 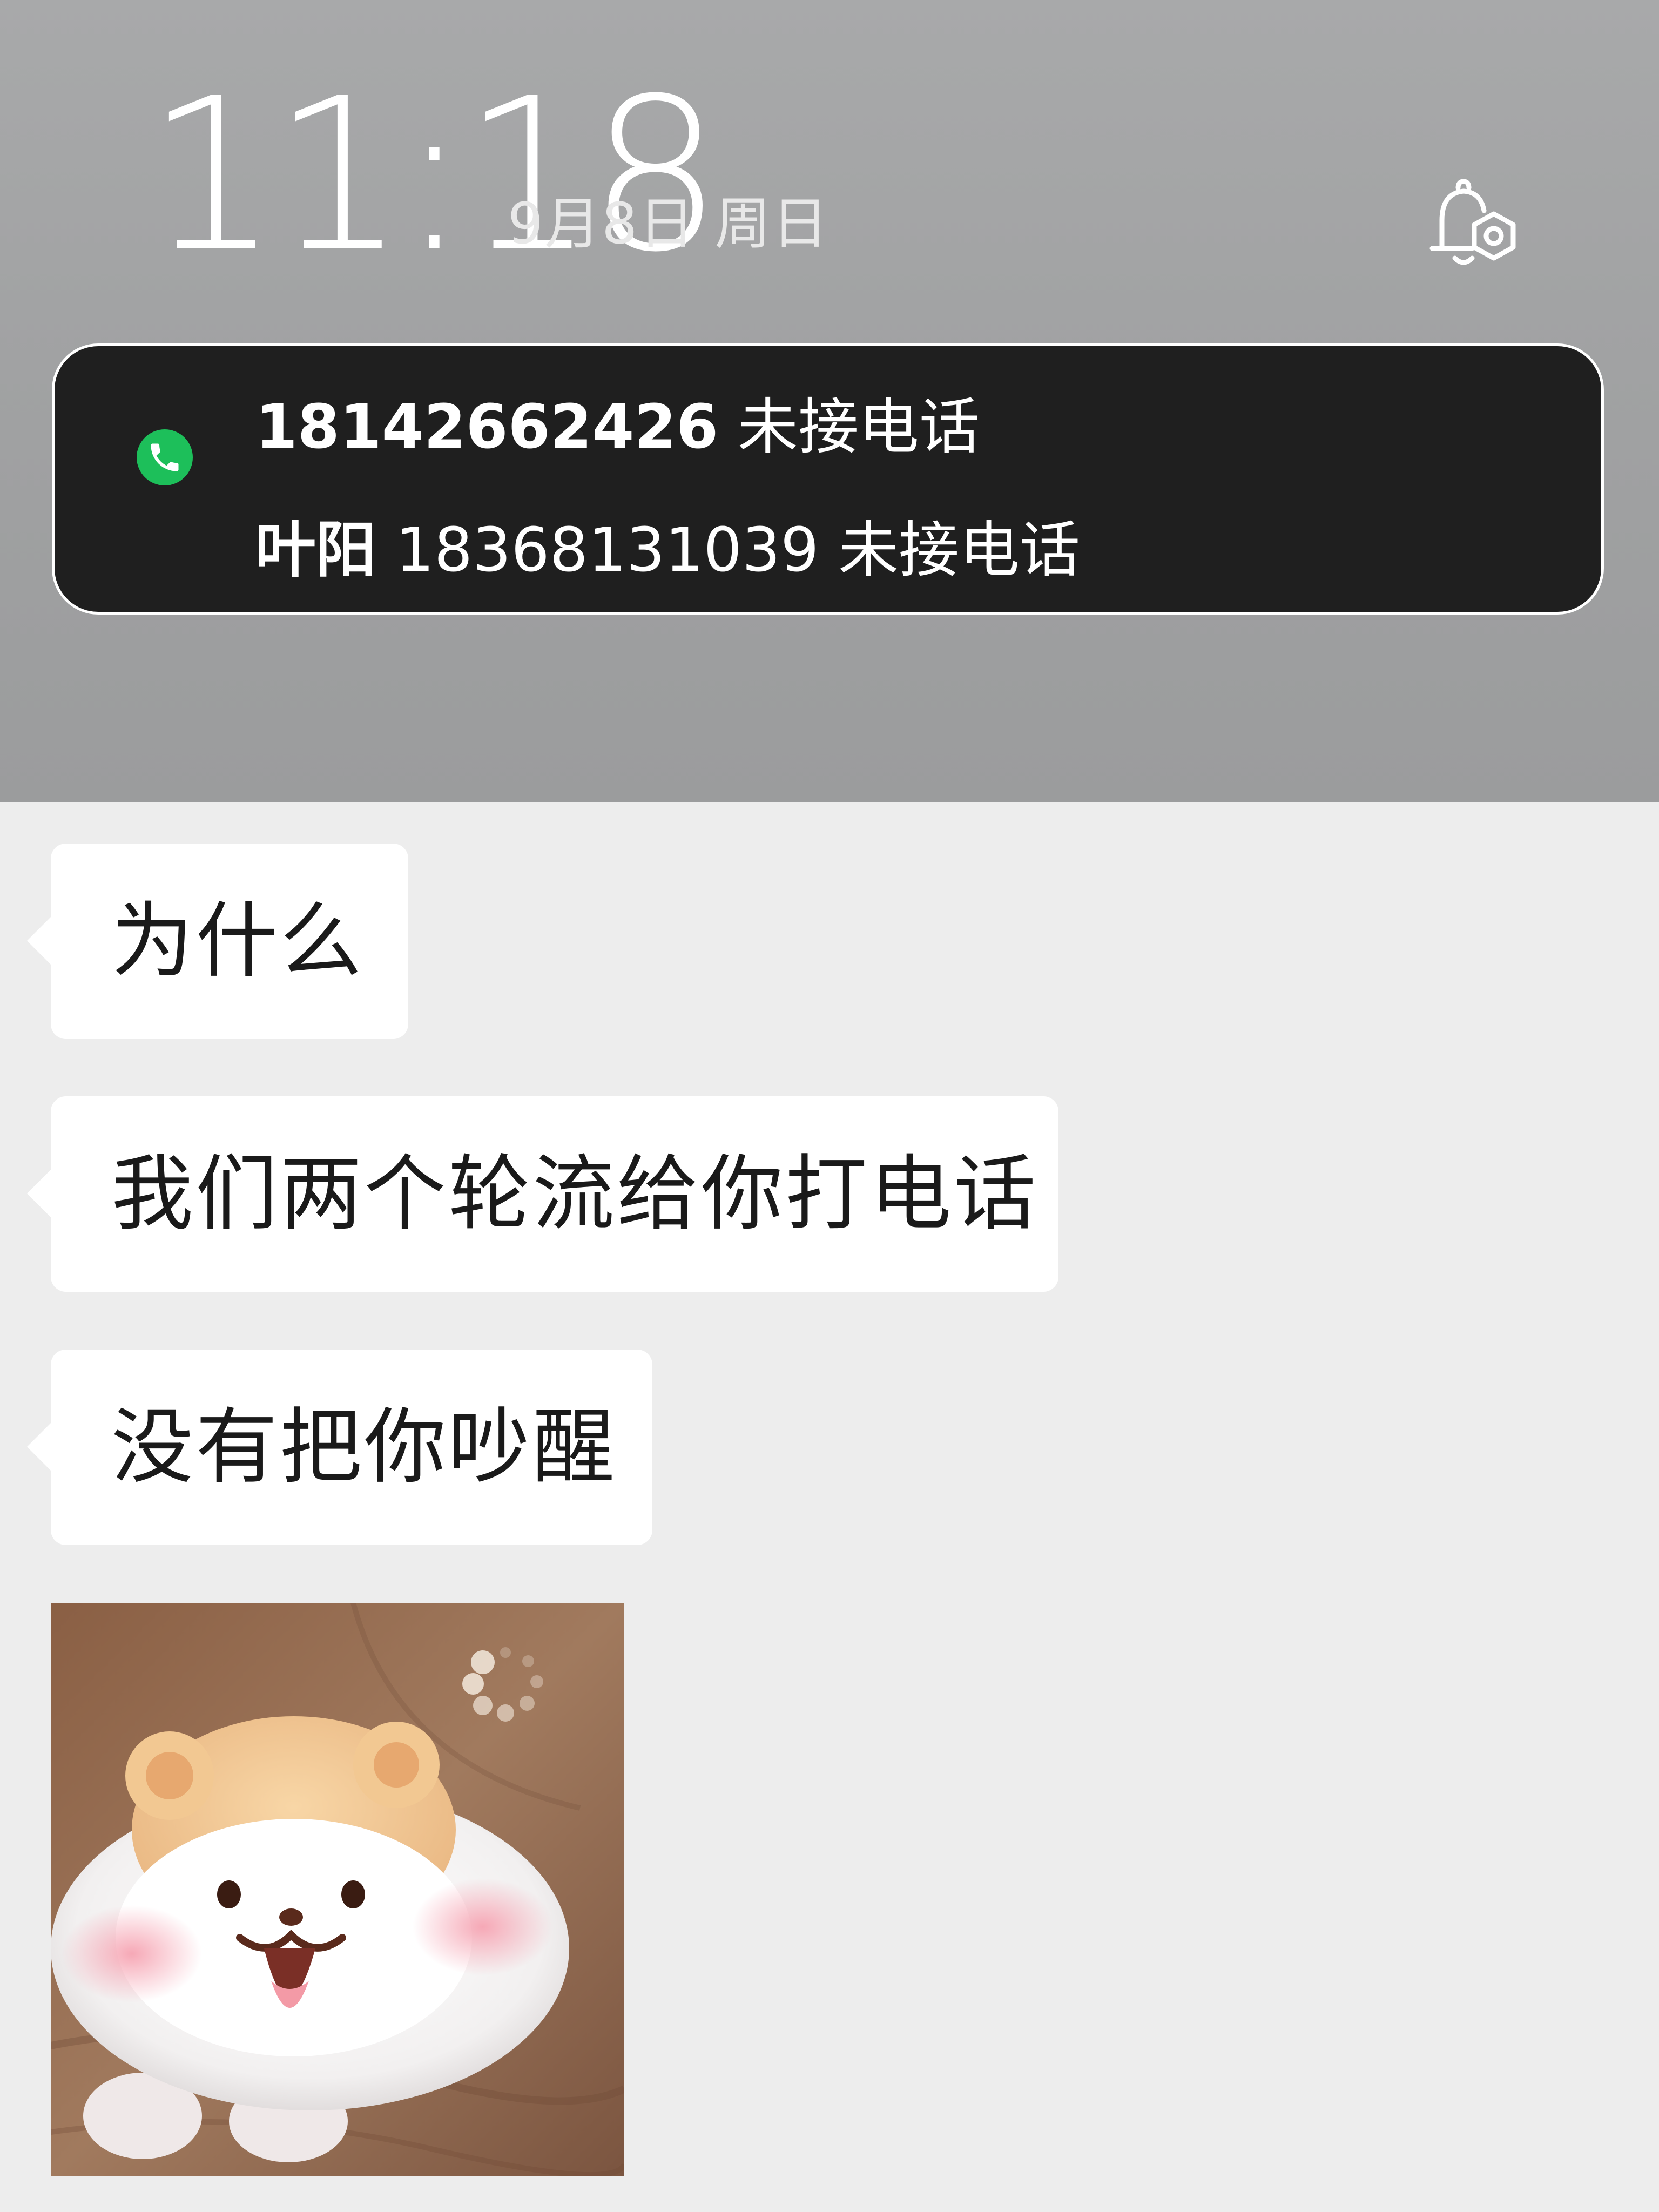 I want to click on caller-name-2: 叶阳, so click(x=315, y=550).